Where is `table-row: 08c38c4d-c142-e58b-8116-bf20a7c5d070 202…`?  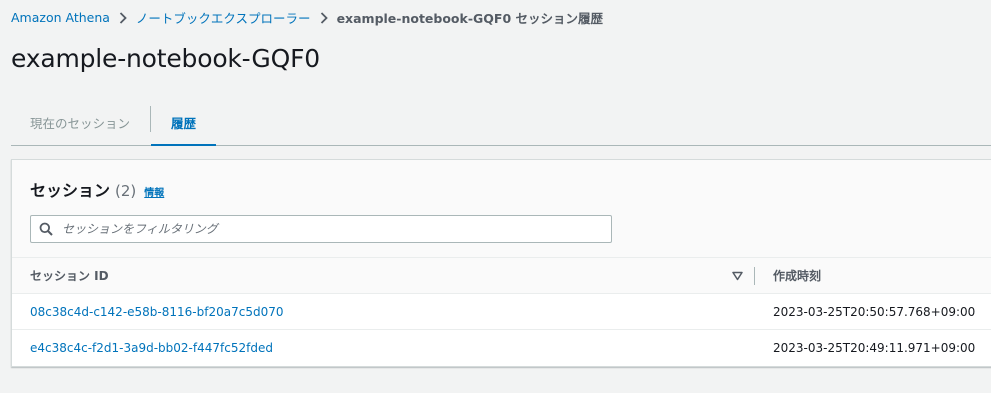
table-row: 08c38c4d-c142-e58b-8116-bf20a7c5d070 202… is located at coordinates (501, 312).